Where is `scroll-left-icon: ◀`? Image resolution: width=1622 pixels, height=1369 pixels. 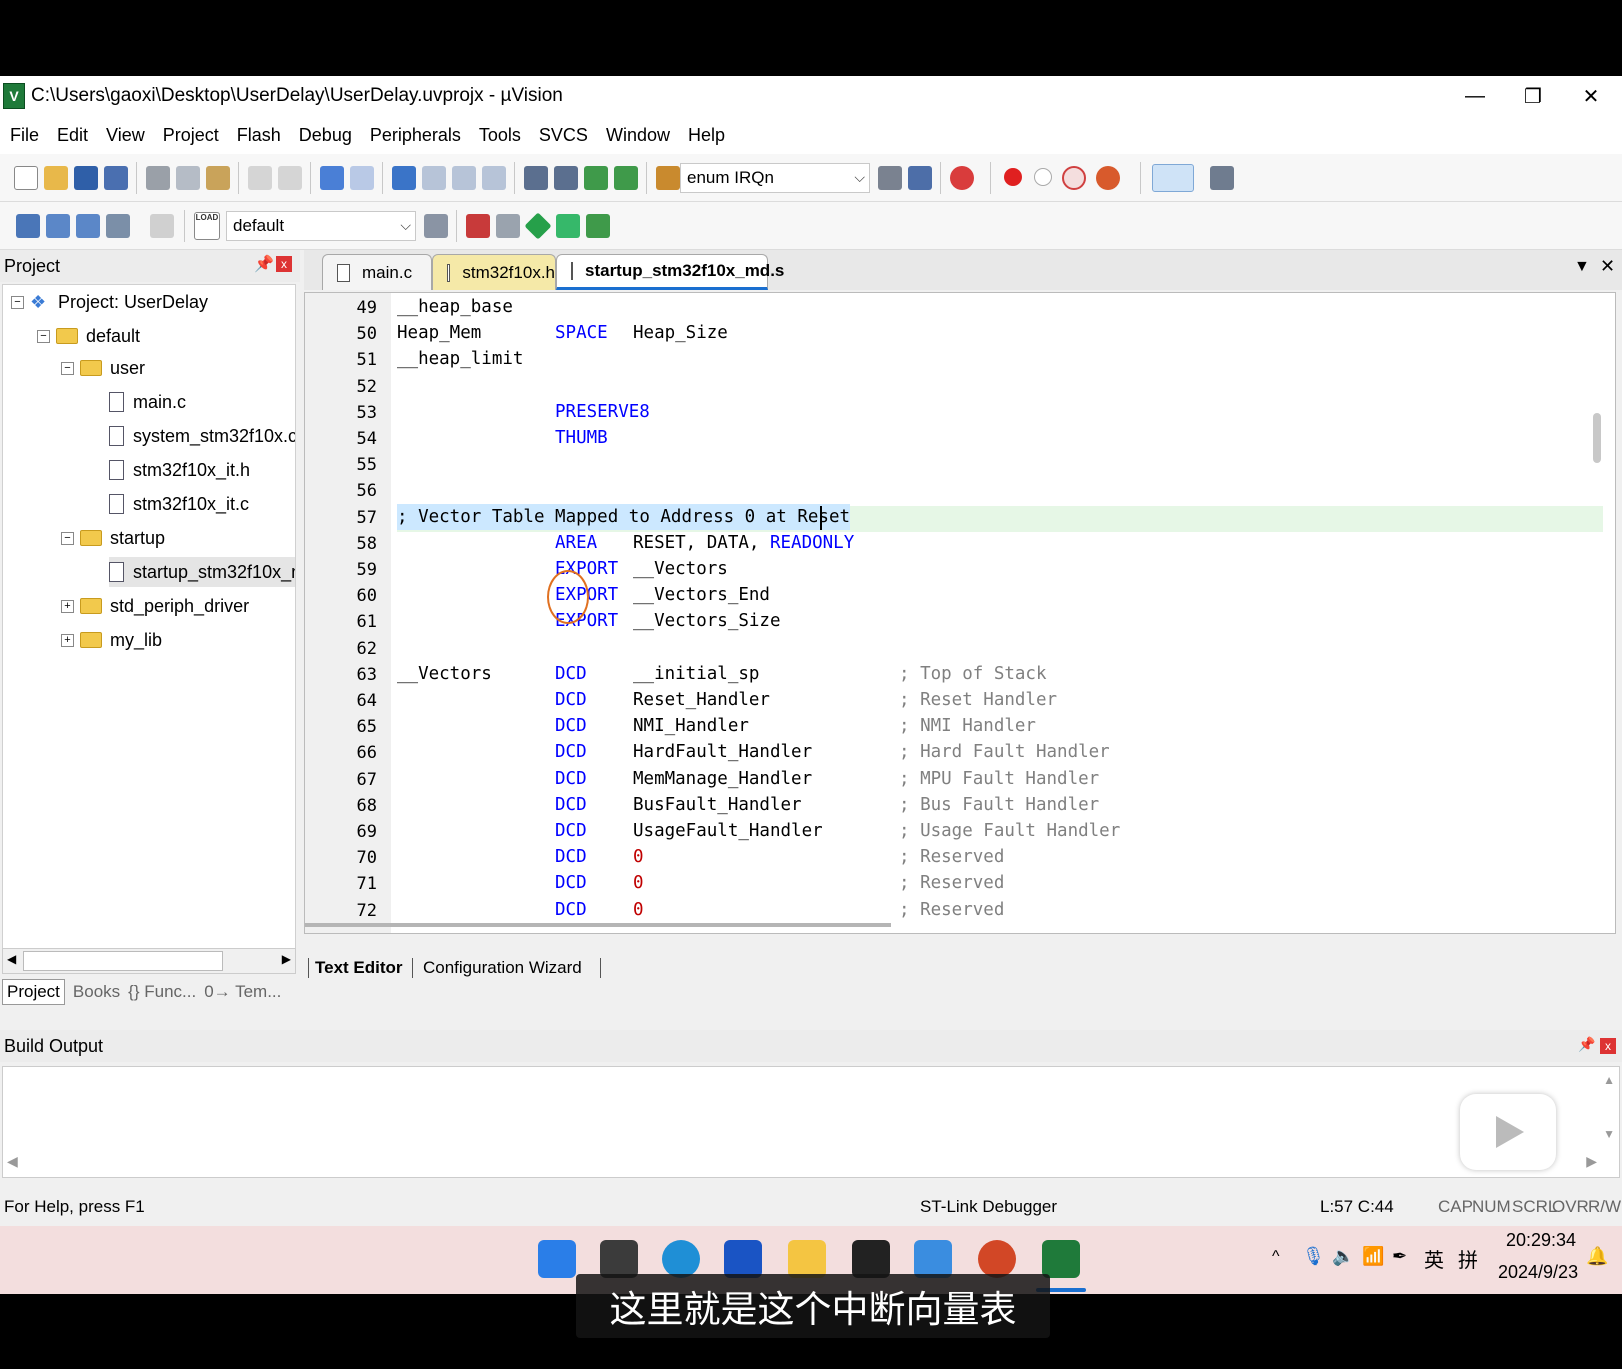 scroll-left-icon: ◀ is located at coordinates (11, 959).